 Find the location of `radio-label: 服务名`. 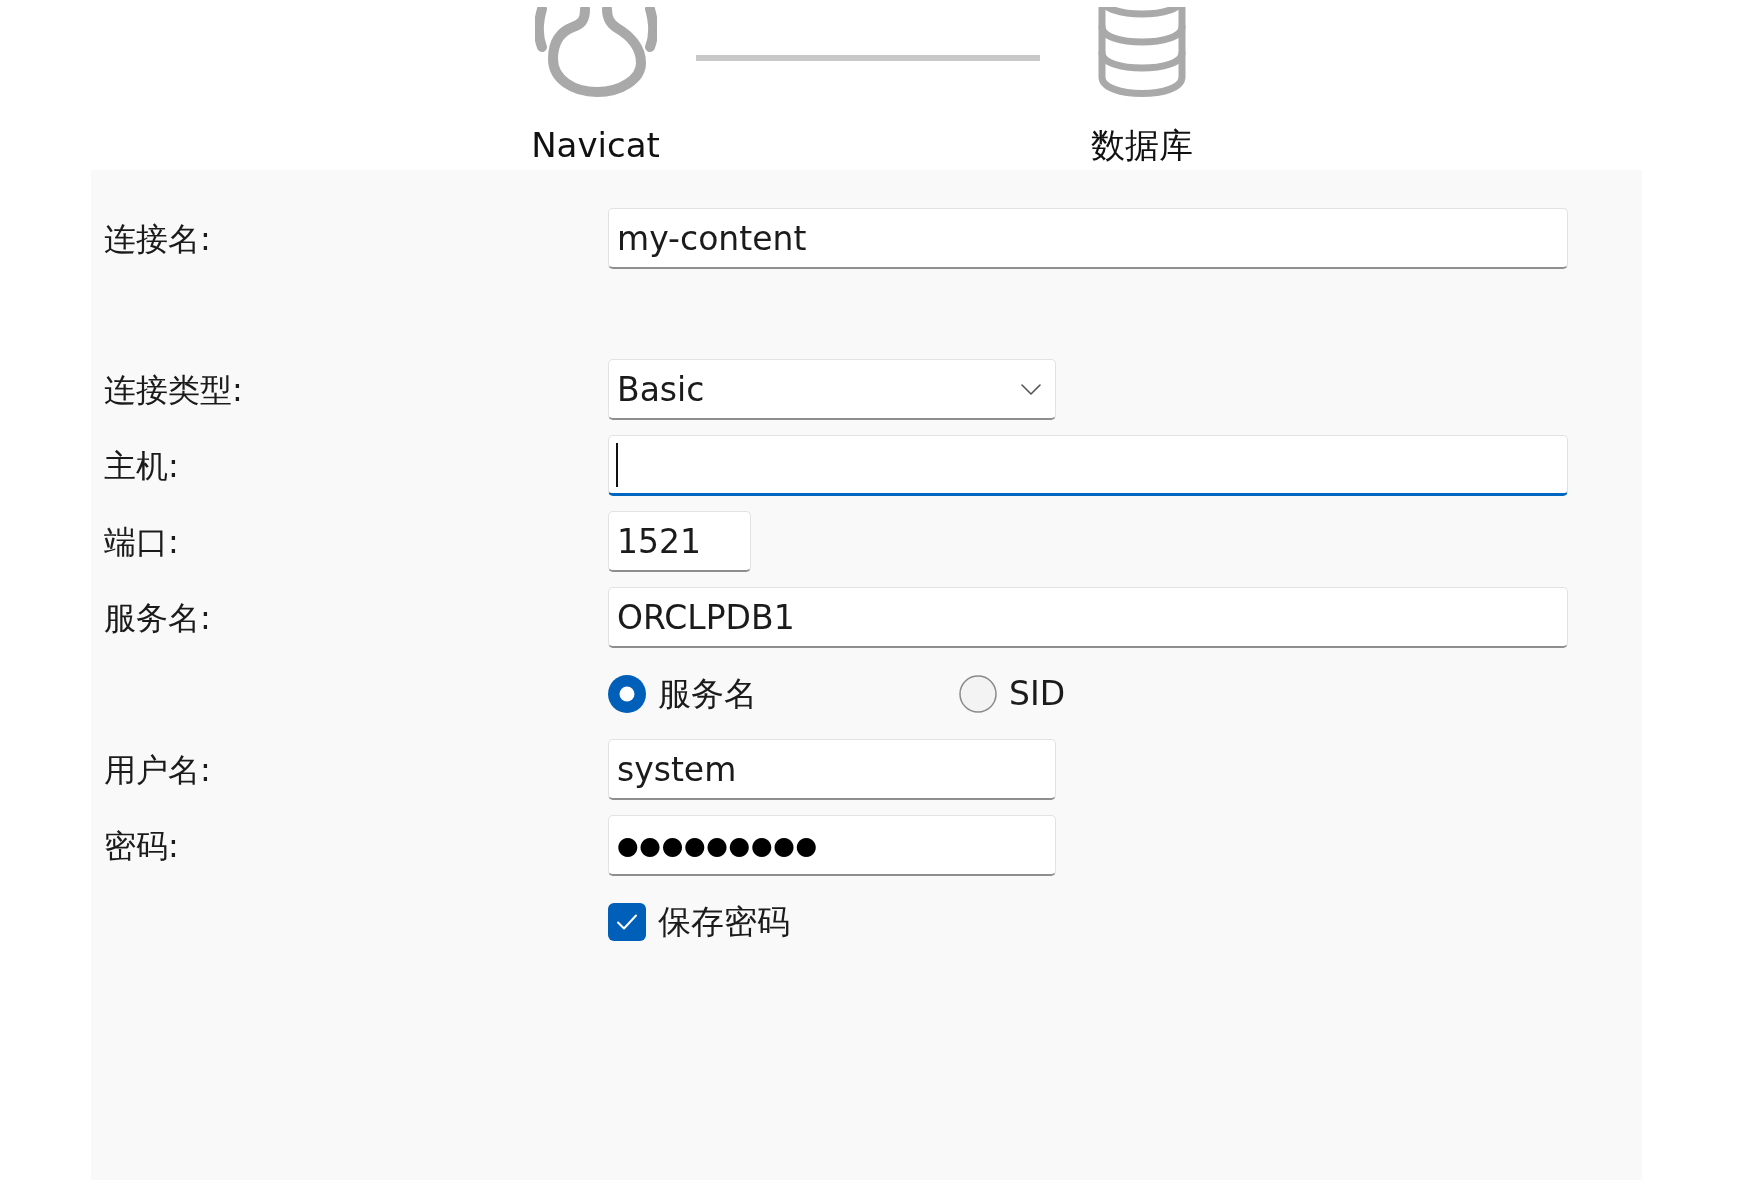

radio-label: 服务名 is located at coordinates (707, 693).